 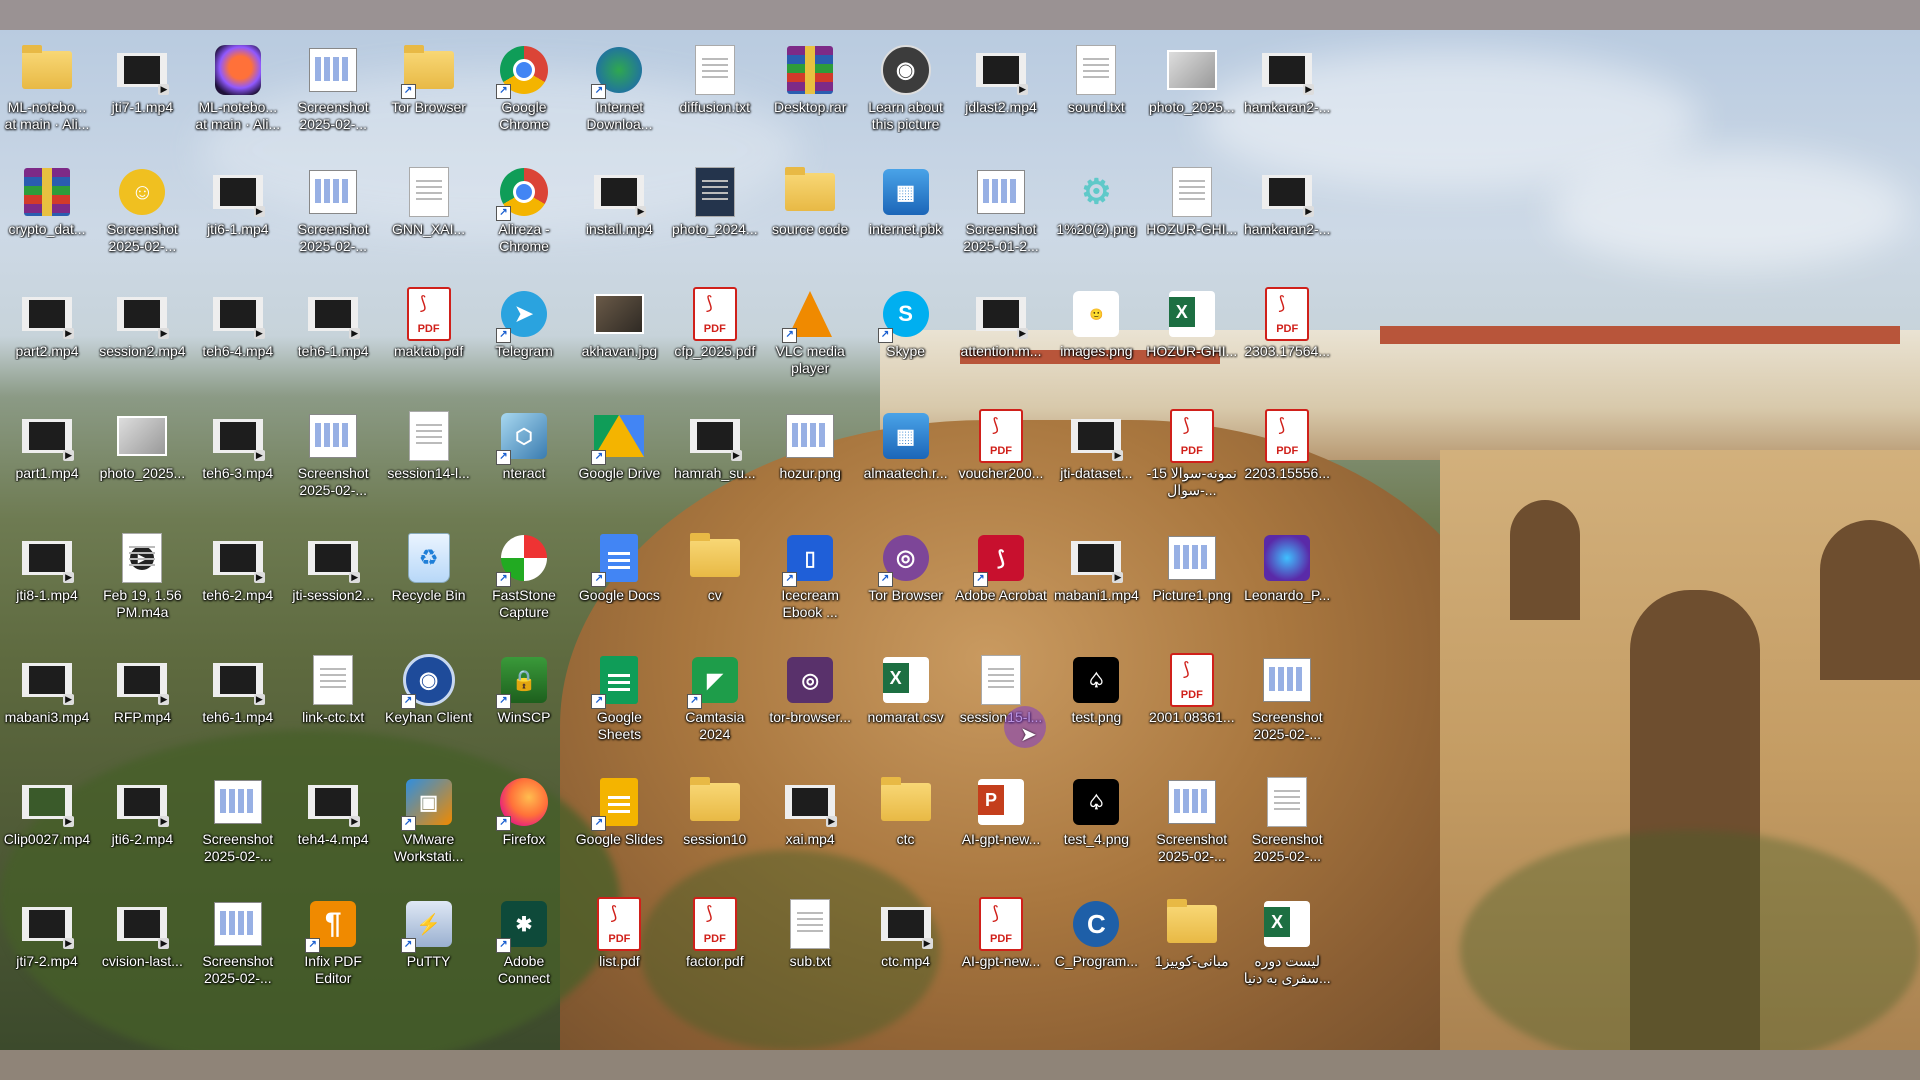 I want to click on desktop-icon: ↗ FastStone Capture, so click(x=524, y=583).